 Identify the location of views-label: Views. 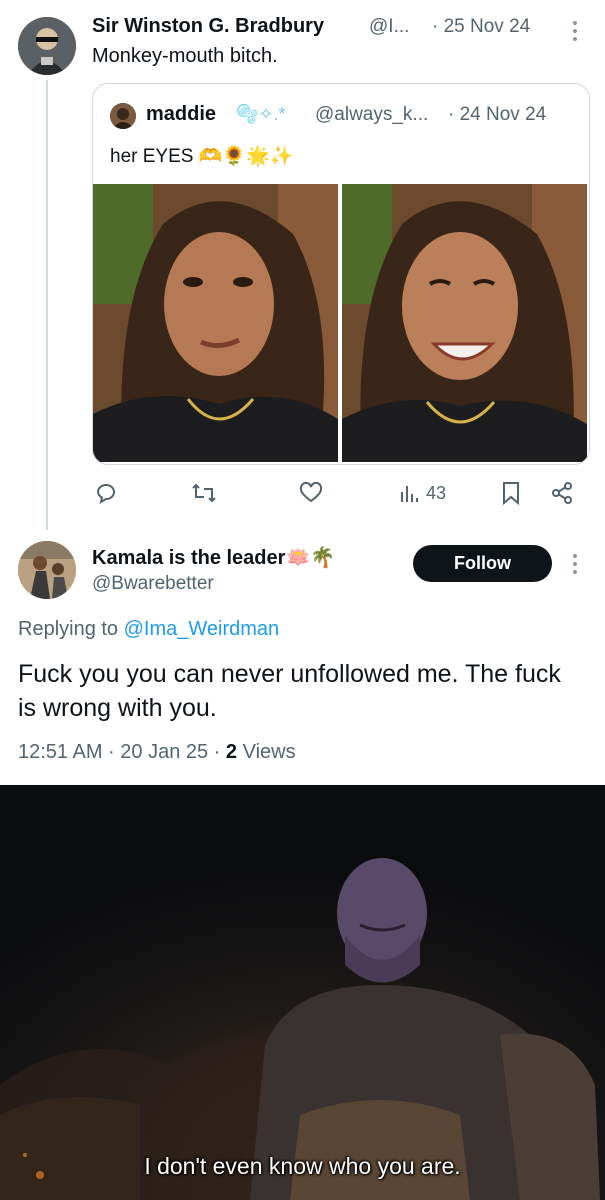
(266, 752).